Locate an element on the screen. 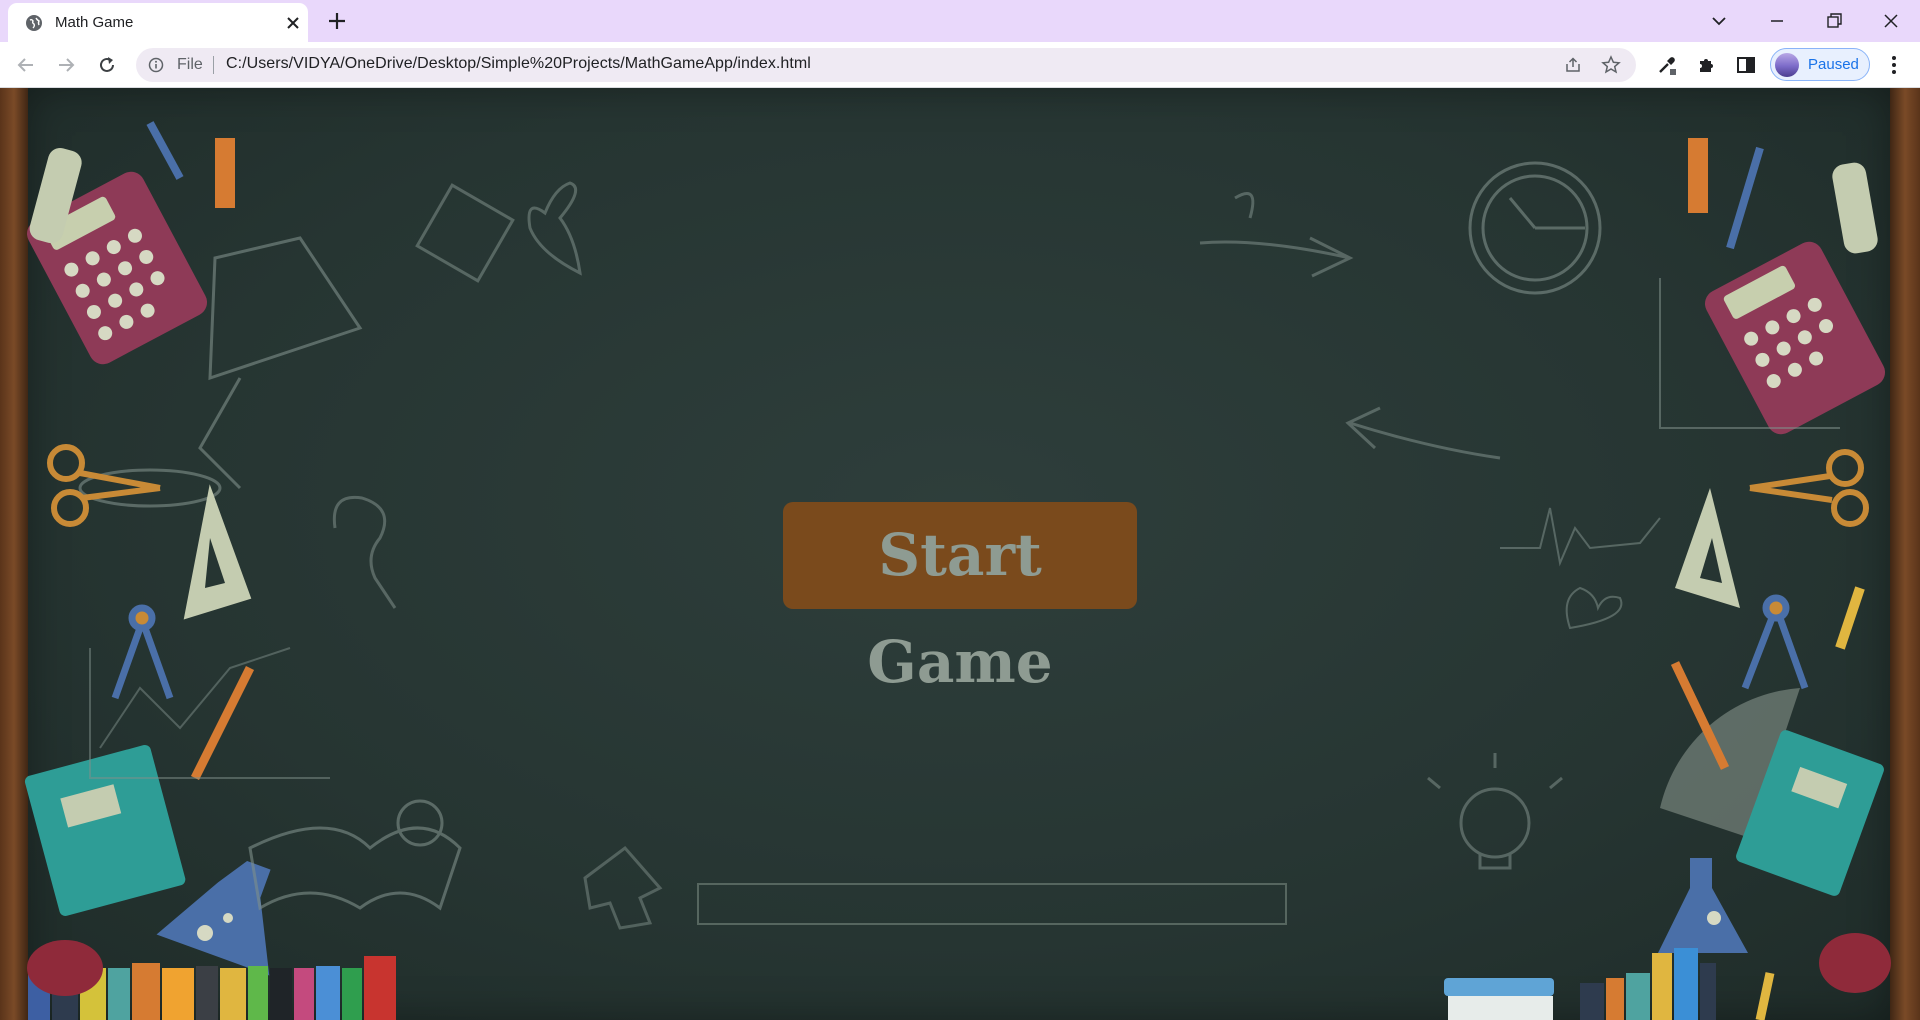  clock-doodle is located at coordinates (1535, 228).